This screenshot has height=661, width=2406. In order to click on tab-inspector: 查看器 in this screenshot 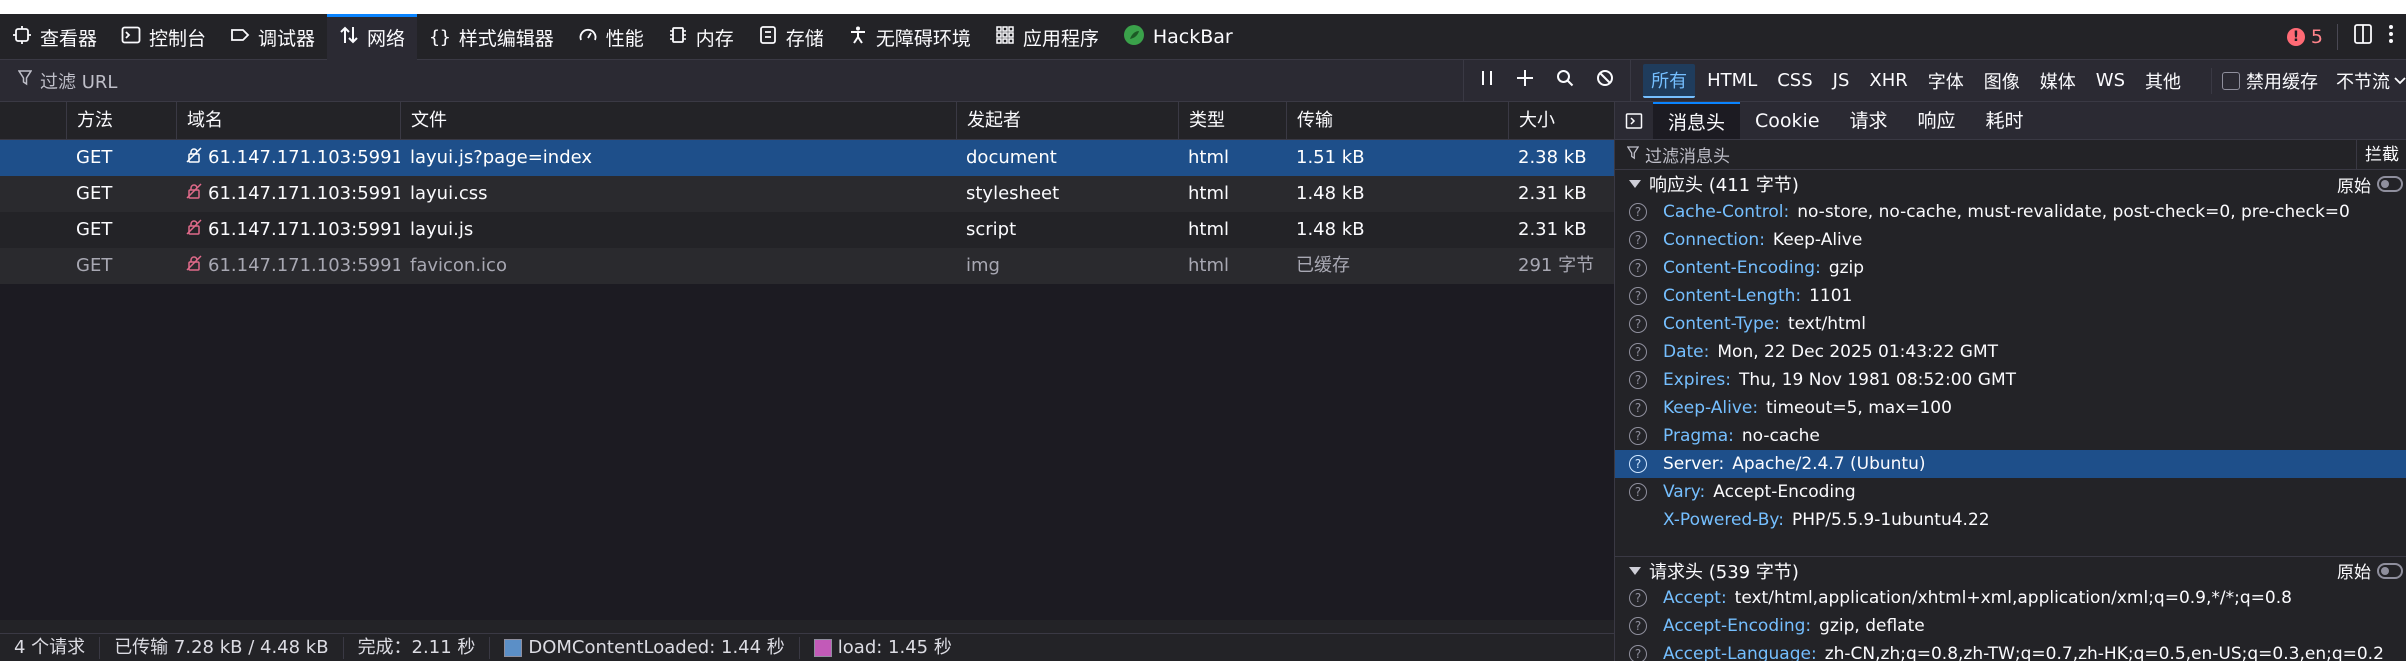, I will do `click(54, 37)`.